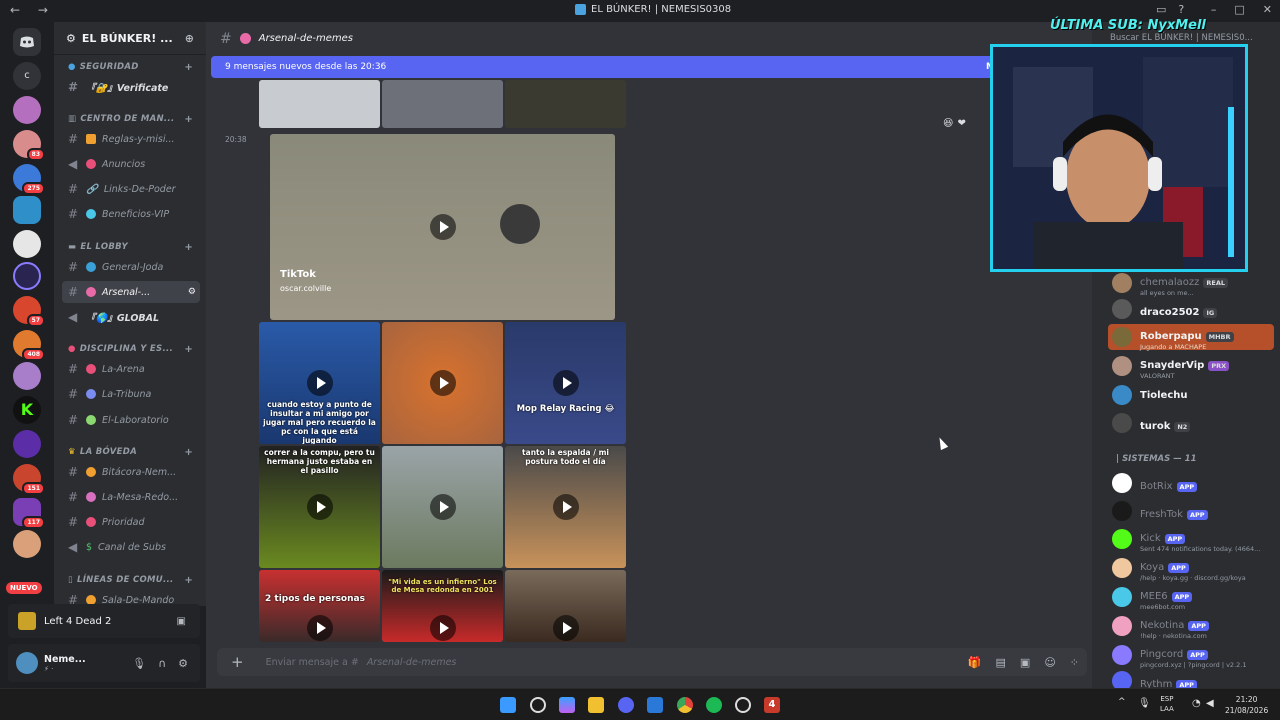 This screenshot has height=720, width=1280. I want to click on add-member-icon: ⊕, so click(189, 38).